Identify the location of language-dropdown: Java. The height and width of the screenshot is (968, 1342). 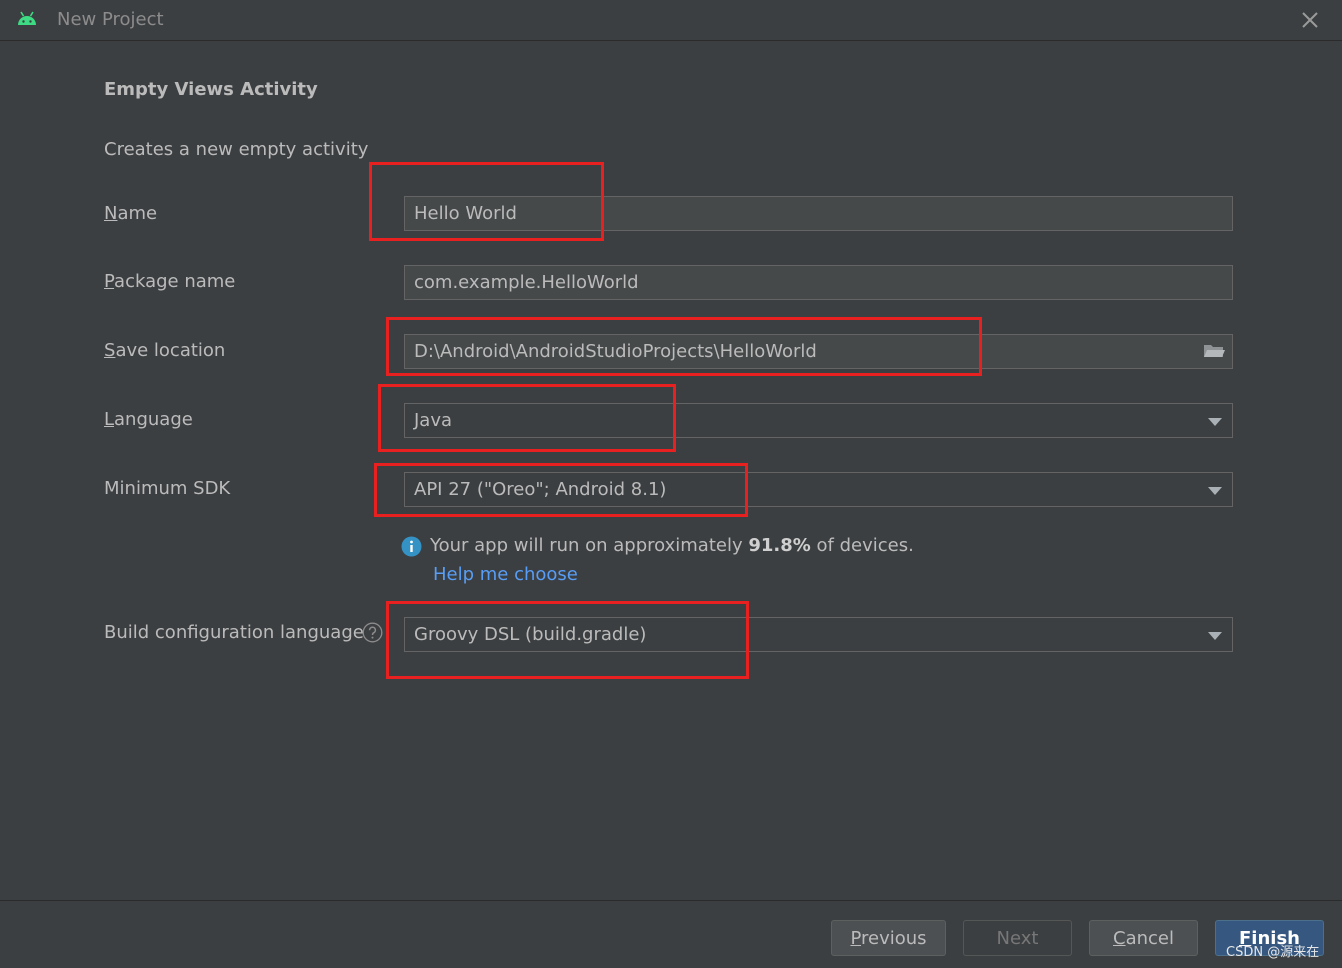
(818, 420).